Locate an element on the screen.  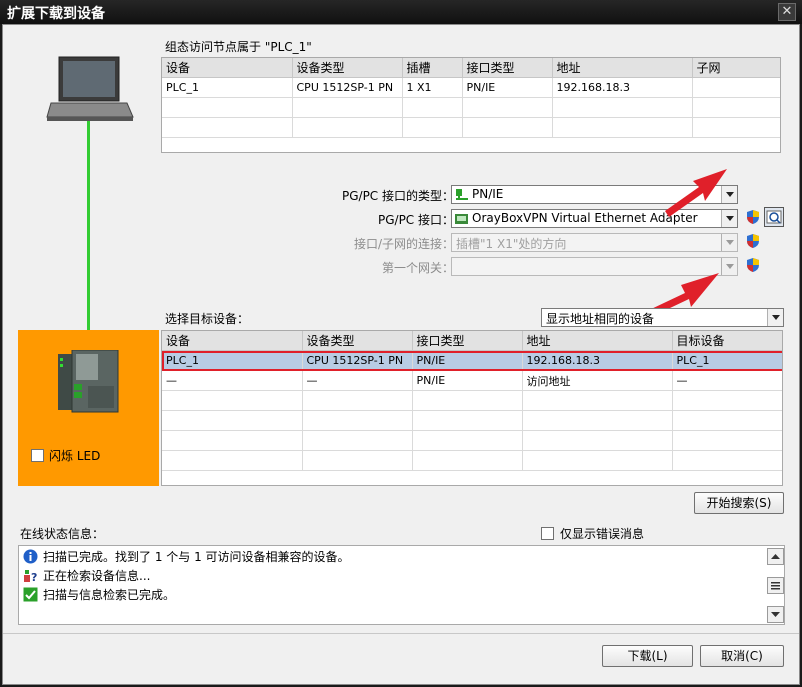
plc-device-icon is located at coordinates (88, 381).